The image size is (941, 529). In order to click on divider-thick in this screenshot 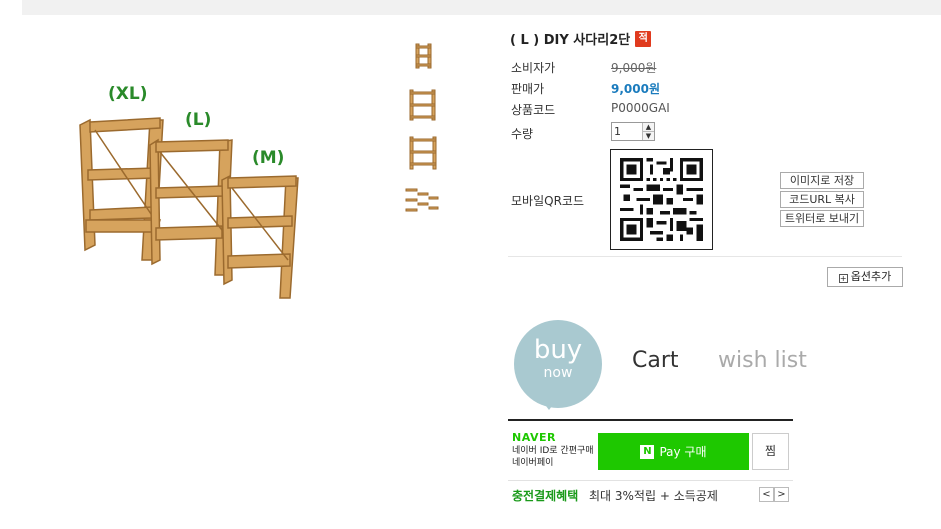, I will do `click(650, 420)`.